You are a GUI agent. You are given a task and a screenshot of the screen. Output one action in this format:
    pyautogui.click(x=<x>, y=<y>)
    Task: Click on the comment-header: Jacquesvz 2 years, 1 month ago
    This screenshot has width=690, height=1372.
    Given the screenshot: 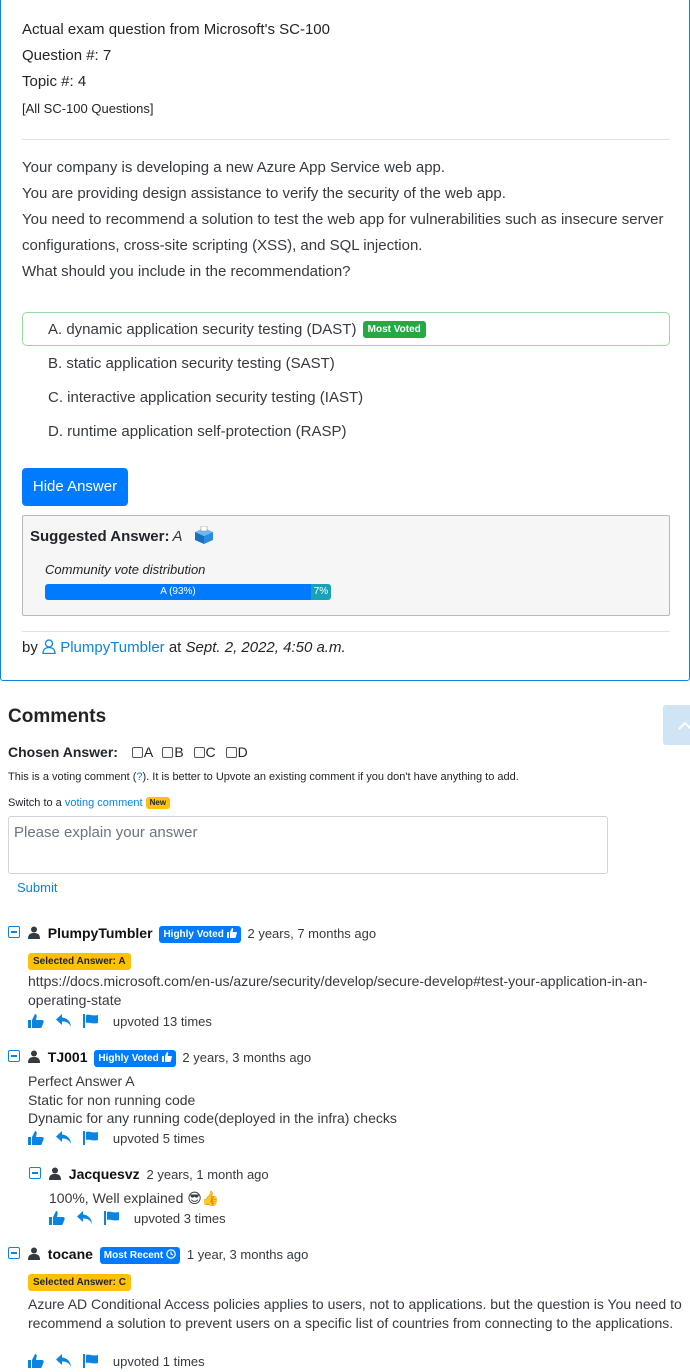 What is the action you would take?
    pyautogui.click(x=149, y=1176)
    